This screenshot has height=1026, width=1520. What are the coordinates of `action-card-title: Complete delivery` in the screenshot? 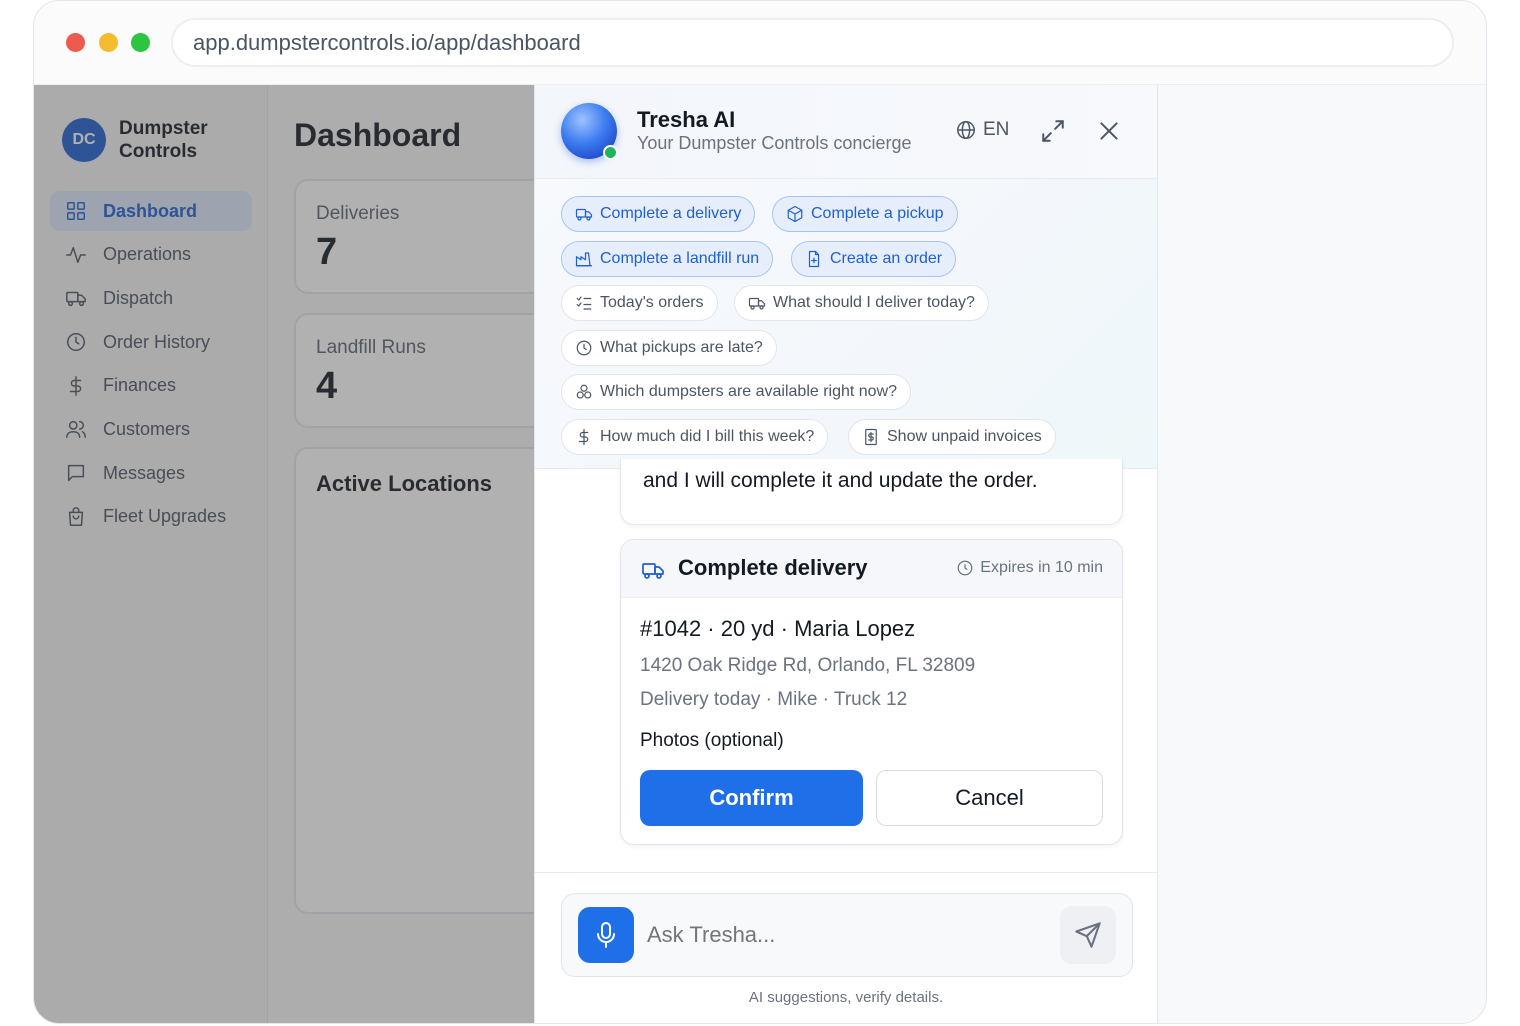 It's located at (773, 567).